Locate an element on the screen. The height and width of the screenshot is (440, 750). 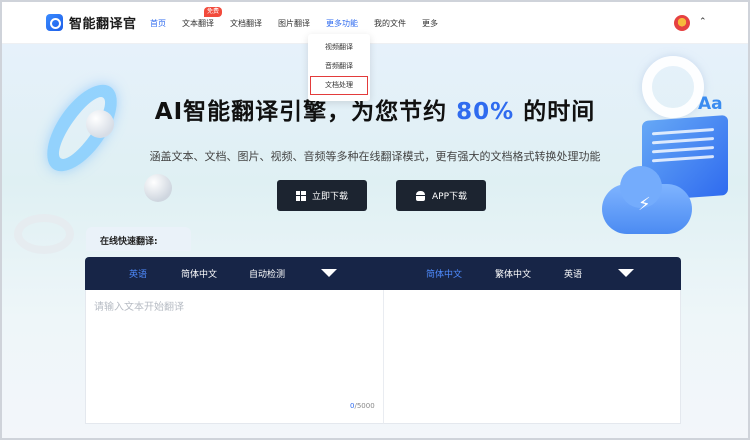
decorative-sphere-small is located at coordinates (158, 188).